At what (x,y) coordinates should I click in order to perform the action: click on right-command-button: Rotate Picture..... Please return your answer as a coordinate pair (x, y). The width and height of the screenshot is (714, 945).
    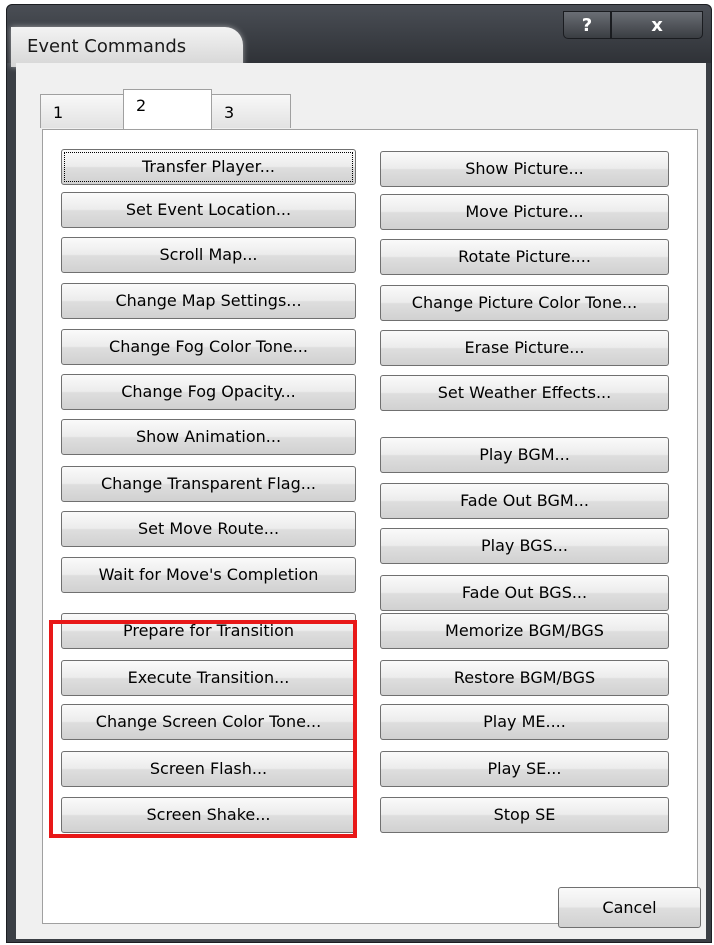
    Looking at the image, I should click on (524, 257).